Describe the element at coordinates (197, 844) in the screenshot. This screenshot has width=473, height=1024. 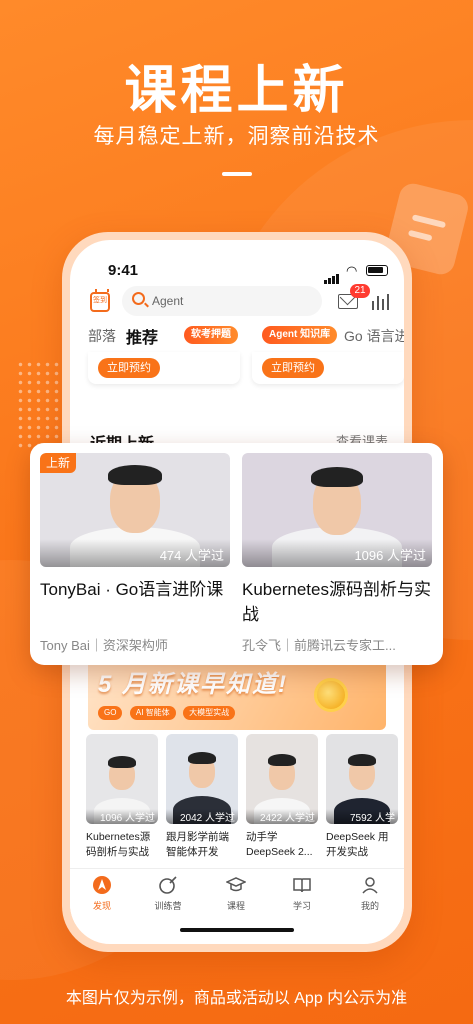
I see `course-title: 跟月影学前端智能体开发` at that location.